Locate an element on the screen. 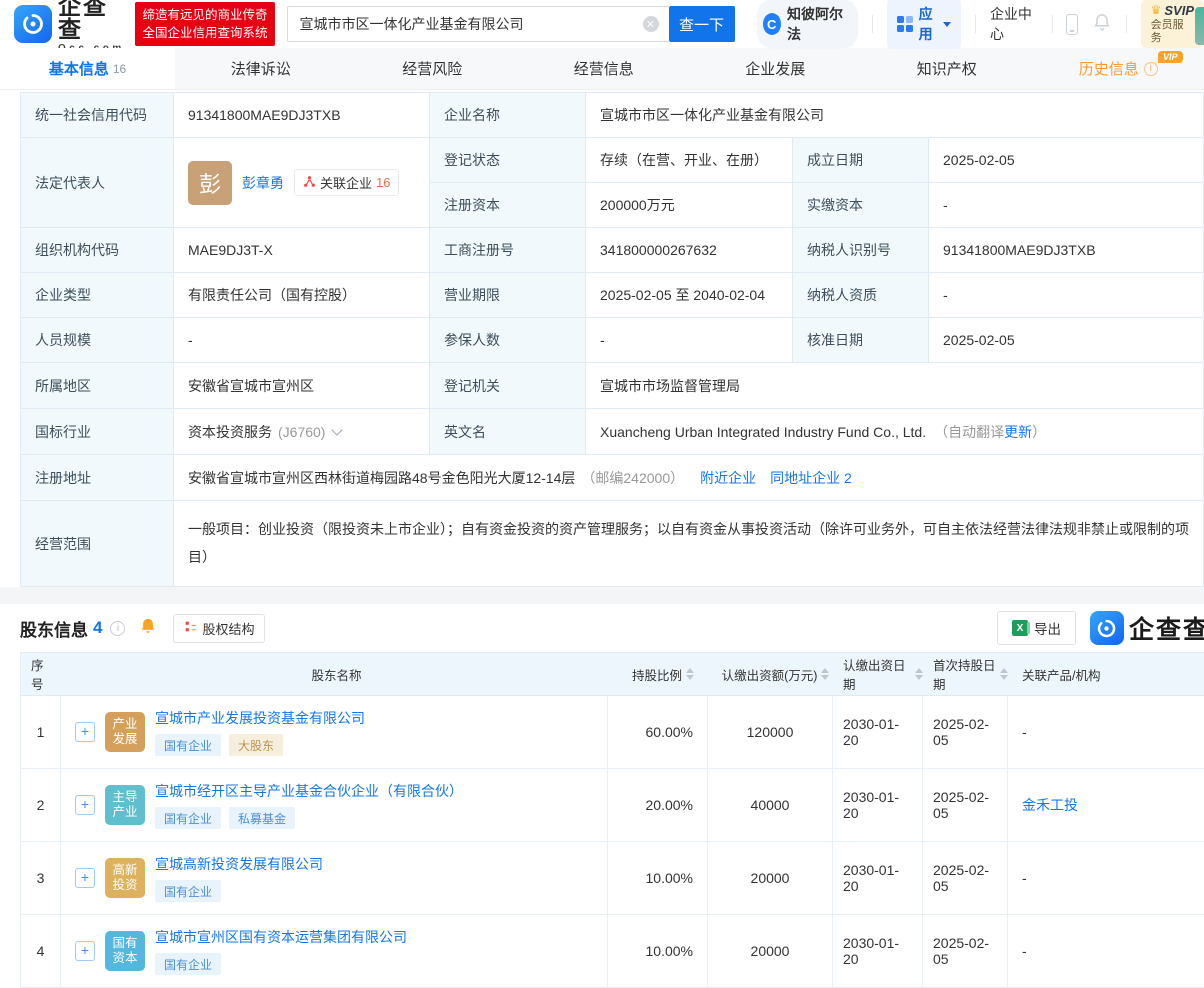  shareholder-link: 宣城市产业发展投资基金有限公司 is located at coordinates (260, 718).